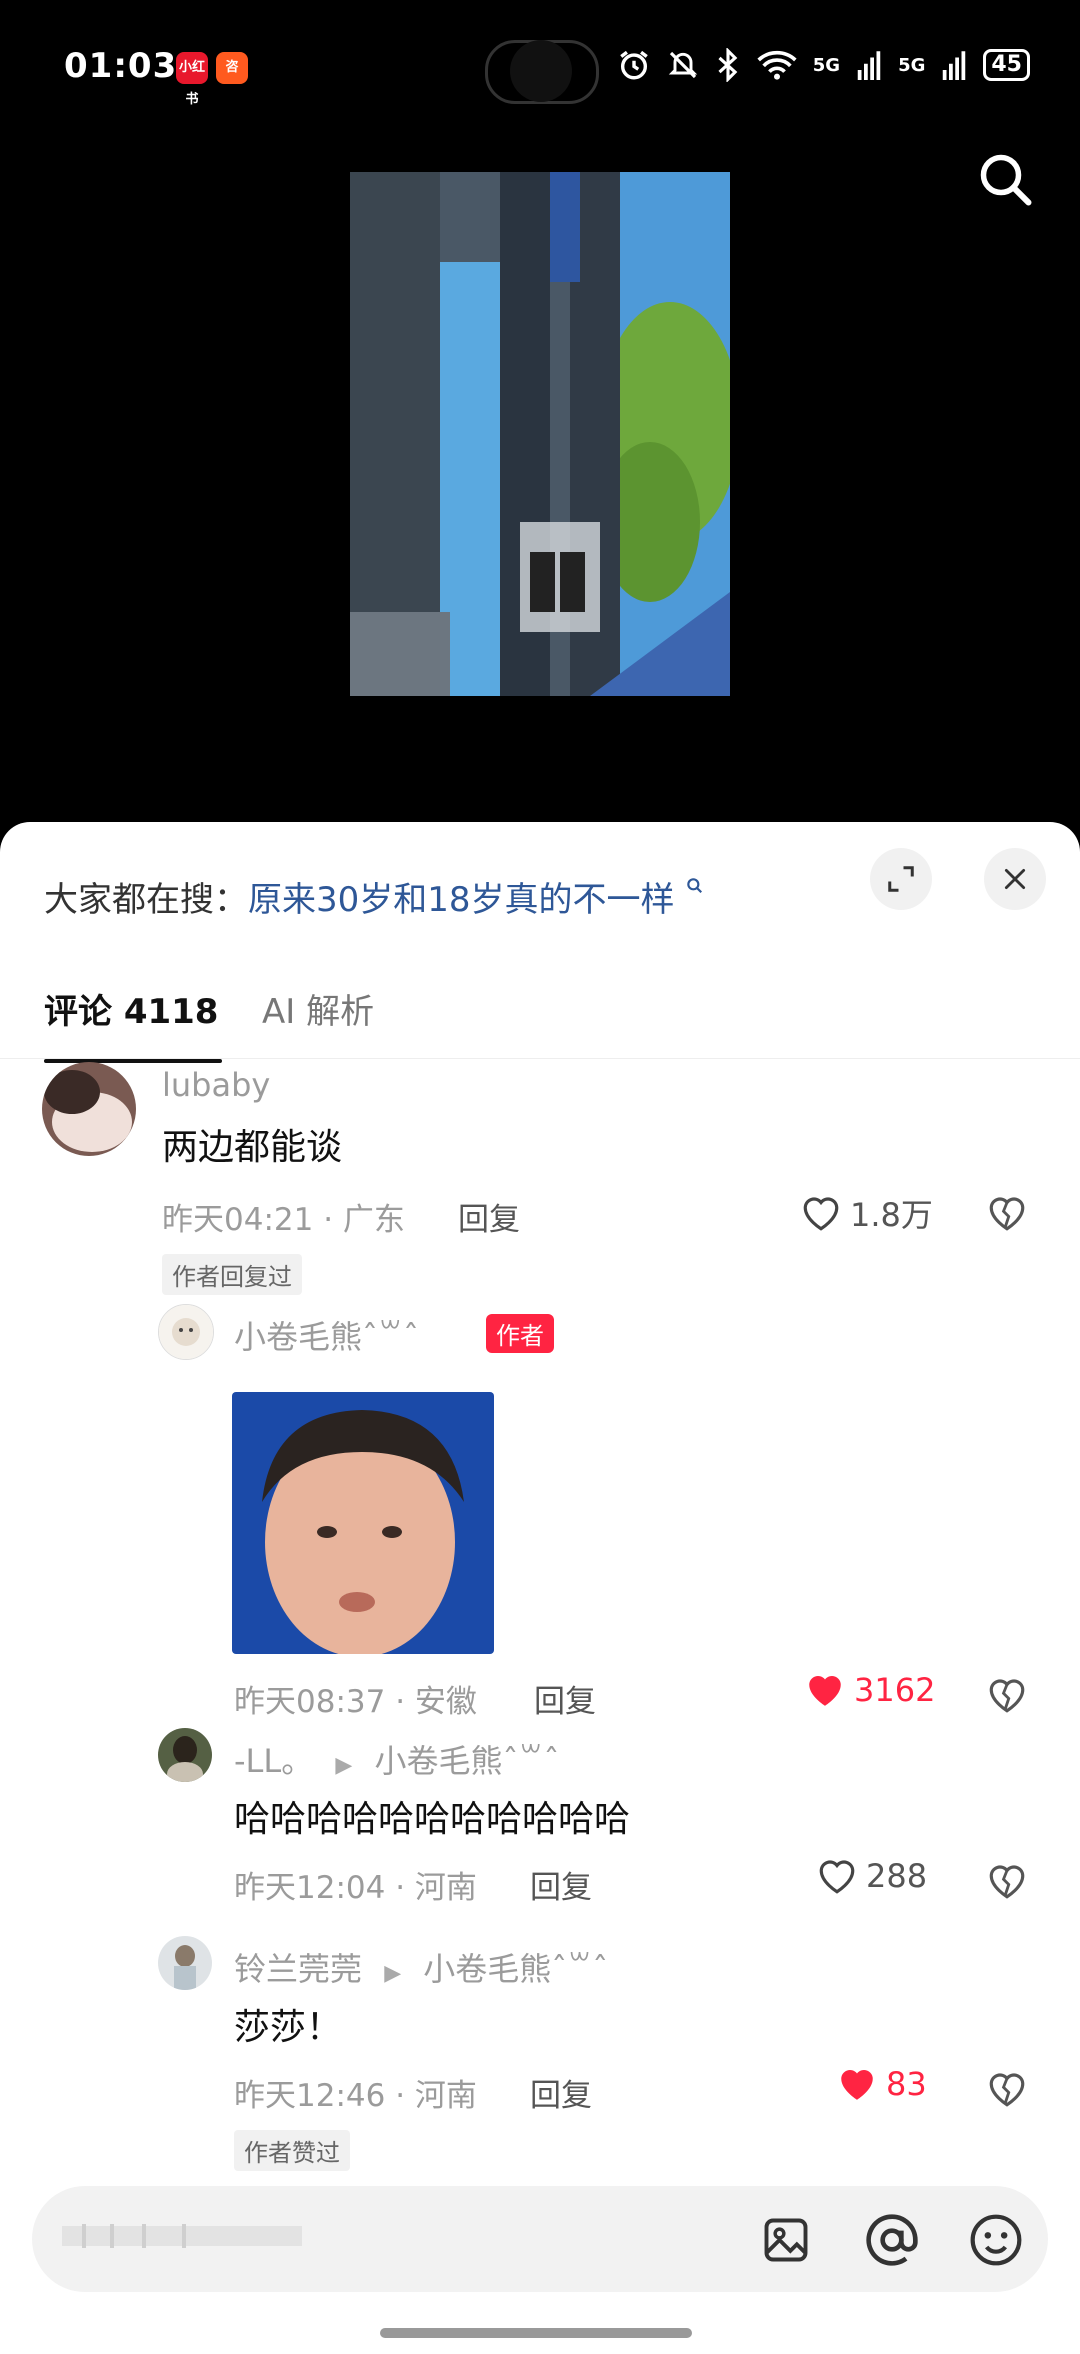 This screenshot has height=2354, width=1080. Describe the element at coordinates (897, 1876) in the screenshot. I see `like-count: 288` at that location.